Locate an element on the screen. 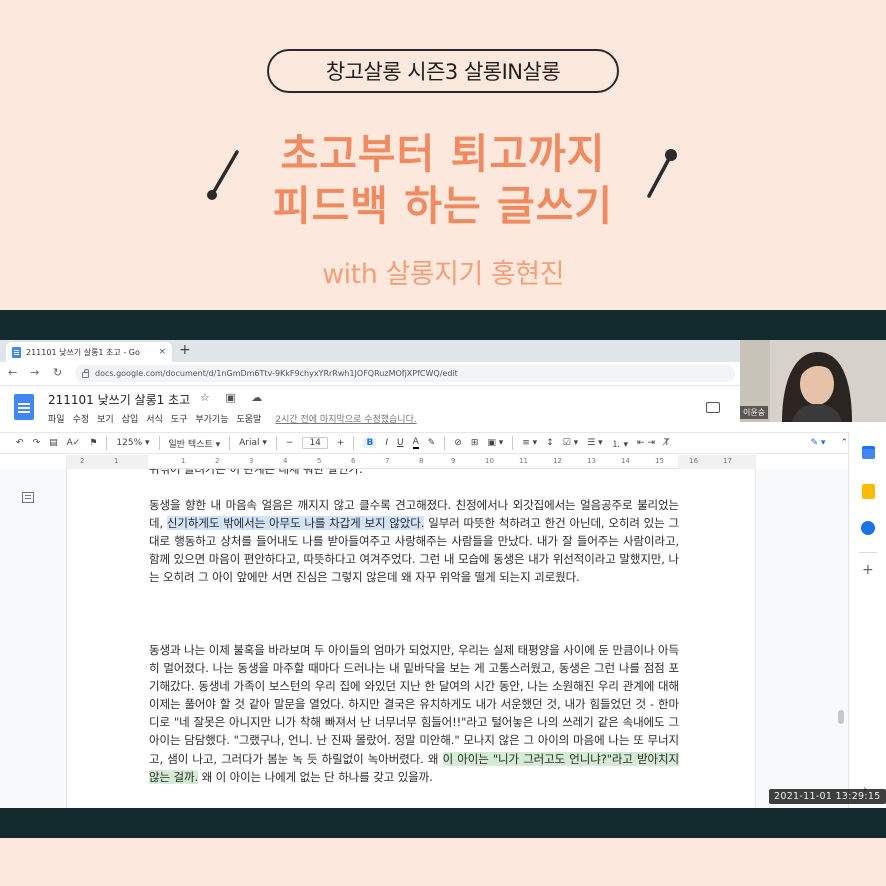 The image size is (886, 886). google-docs-logo-icon is located at coordinates (24, 407).